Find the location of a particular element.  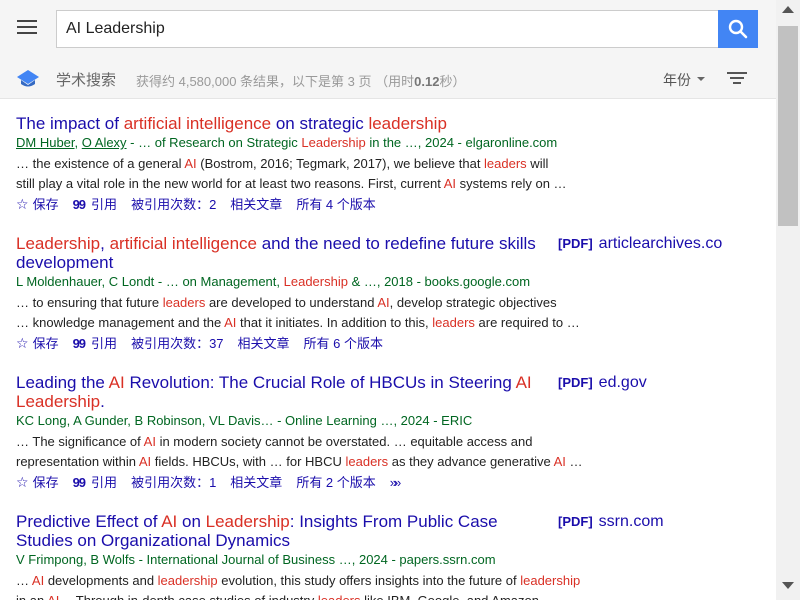

pdf-link: [PDF] ssrn.com is located at coordinates (611, 521).